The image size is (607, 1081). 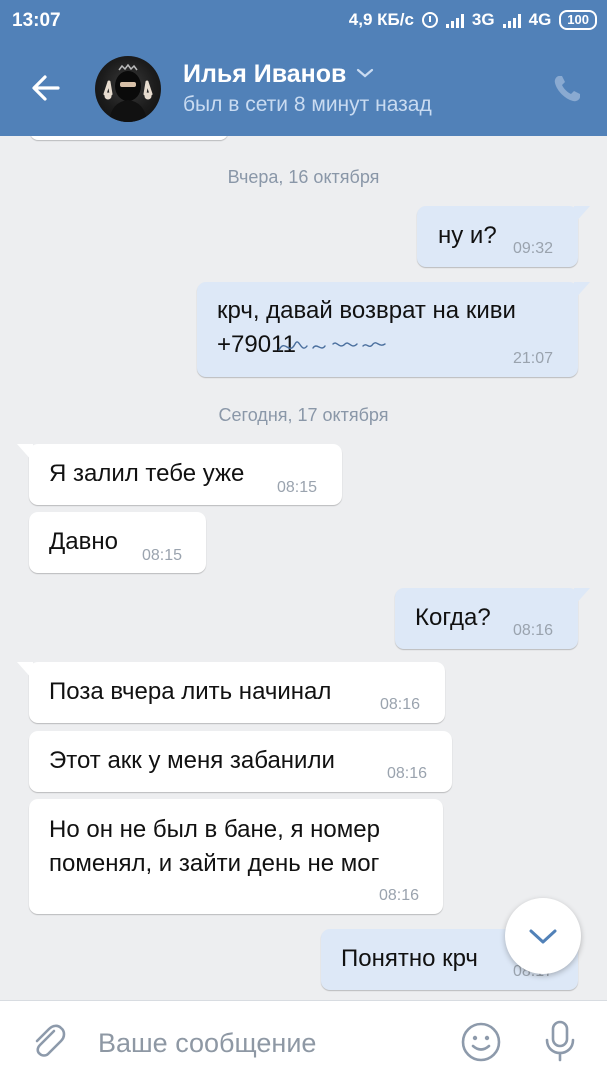 I want to click on smile-icon, so click(x=481, y=1042).